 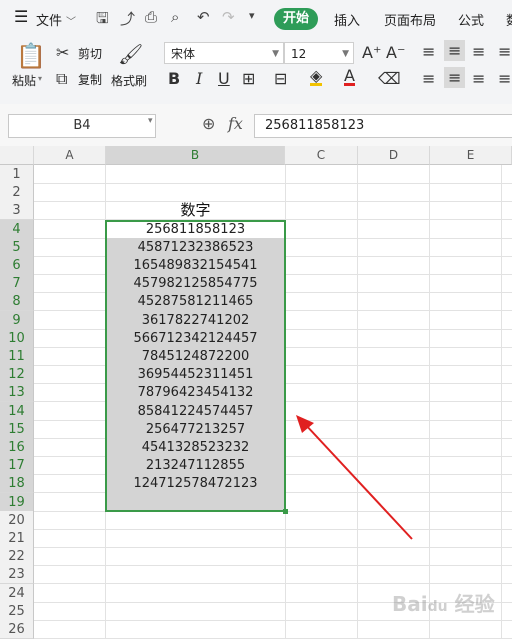 I want to click on fill-handle, so click(x=285, y=511).